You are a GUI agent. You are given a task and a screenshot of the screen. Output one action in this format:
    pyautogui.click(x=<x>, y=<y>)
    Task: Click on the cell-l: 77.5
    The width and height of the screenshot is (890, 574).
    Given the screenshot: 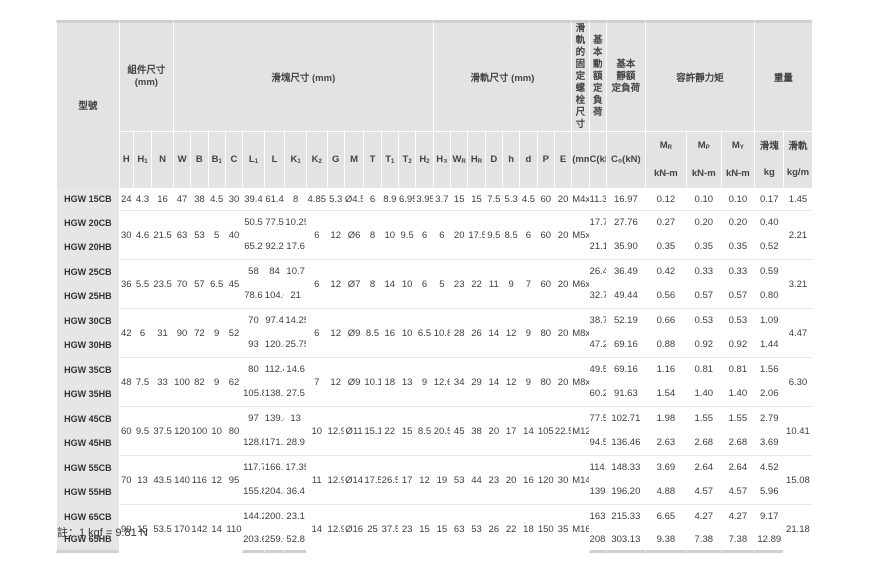 What is the action you would take?
    pyautogui.click(x=274, y=222)
    